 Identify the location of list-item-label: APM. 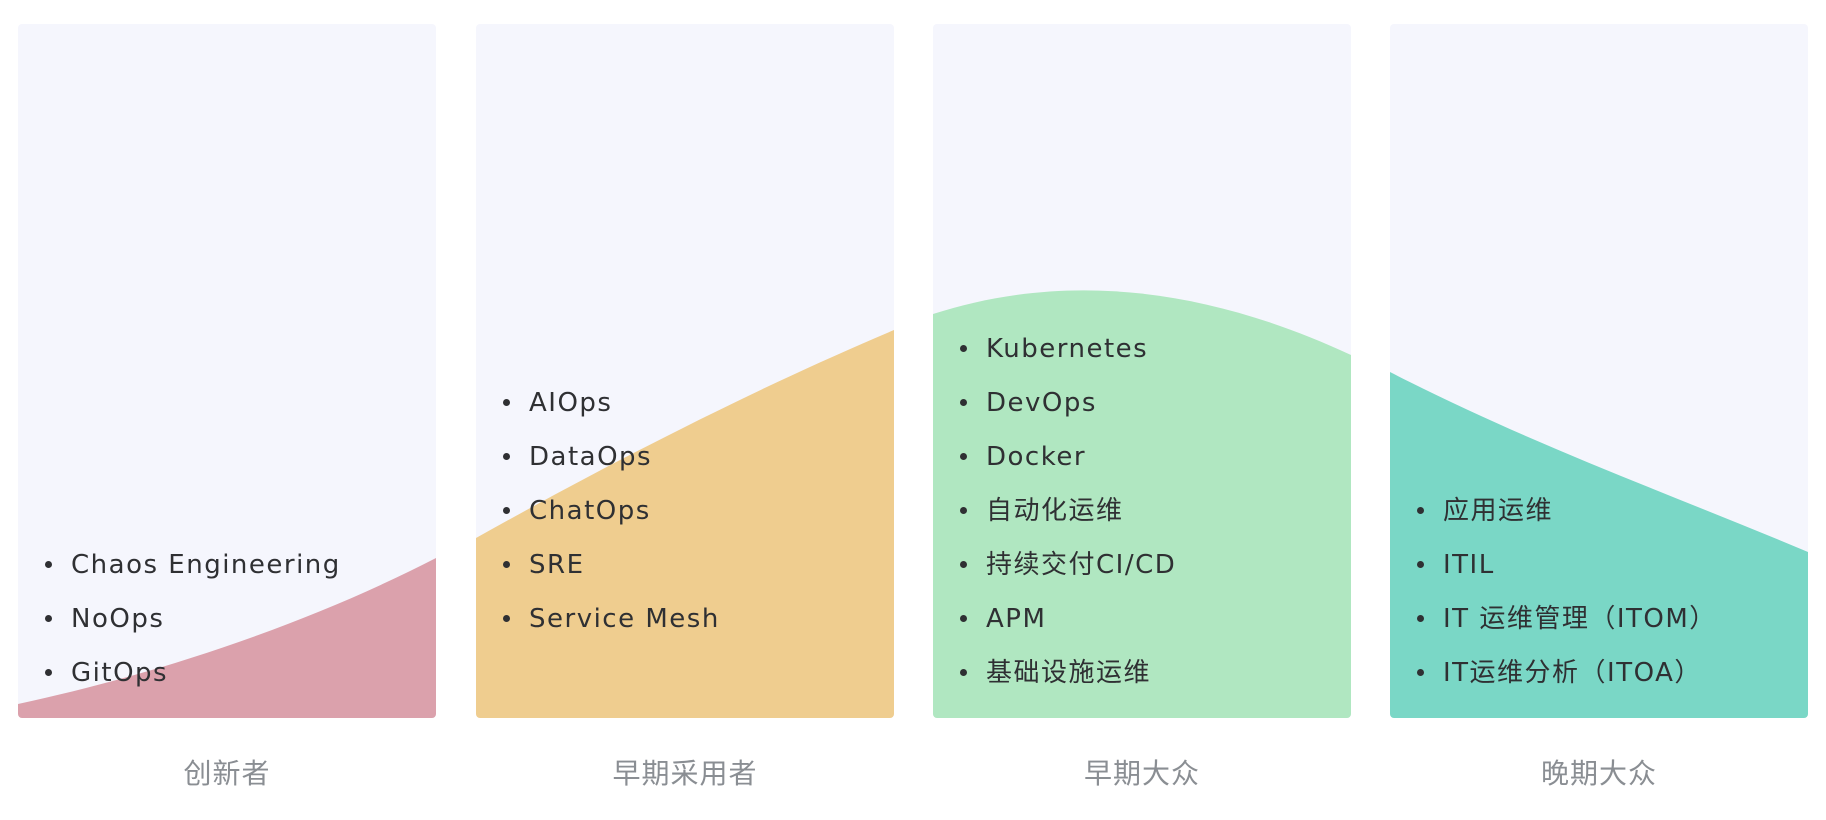
(1016, 619).